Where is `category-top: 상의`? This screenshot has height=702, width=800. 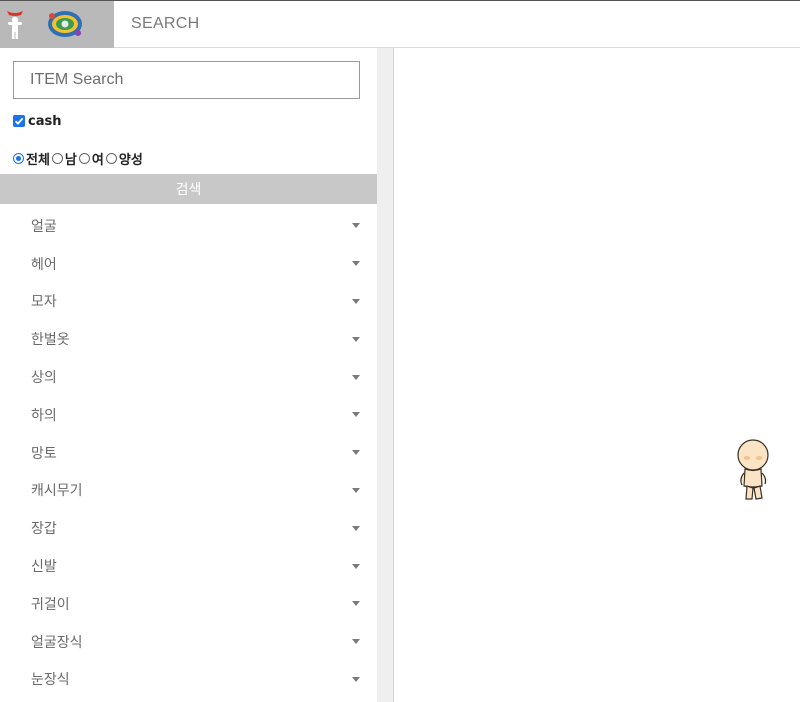 category-top: 상의 is located at coordinates (188, 377).